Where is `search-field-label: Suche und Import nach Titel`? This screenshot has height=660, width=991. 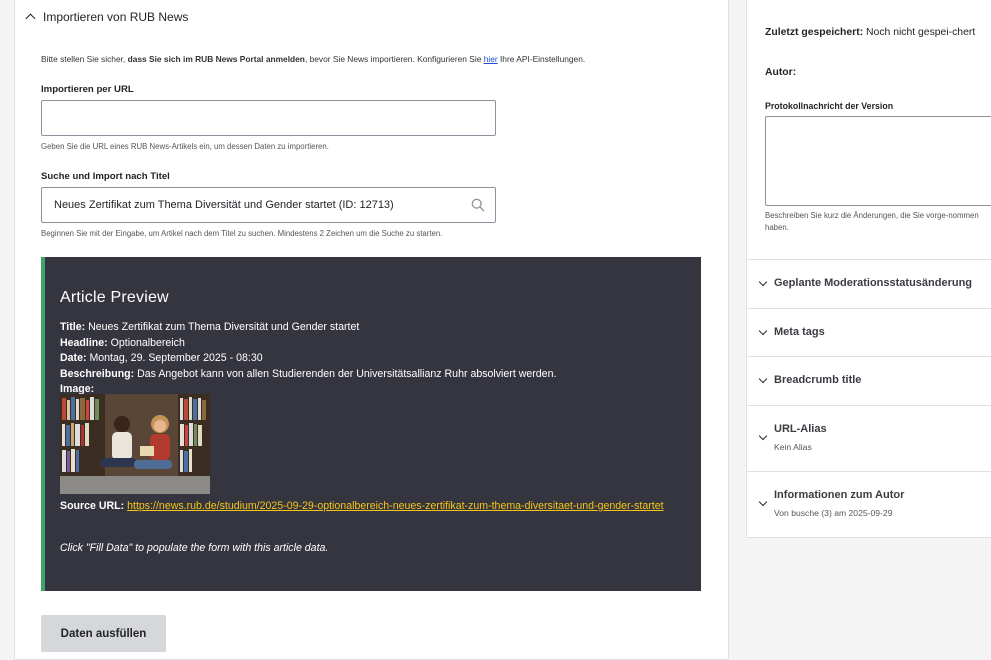 search-field-label: Suche und Import nach Titel is located at coordinates (105, 176).